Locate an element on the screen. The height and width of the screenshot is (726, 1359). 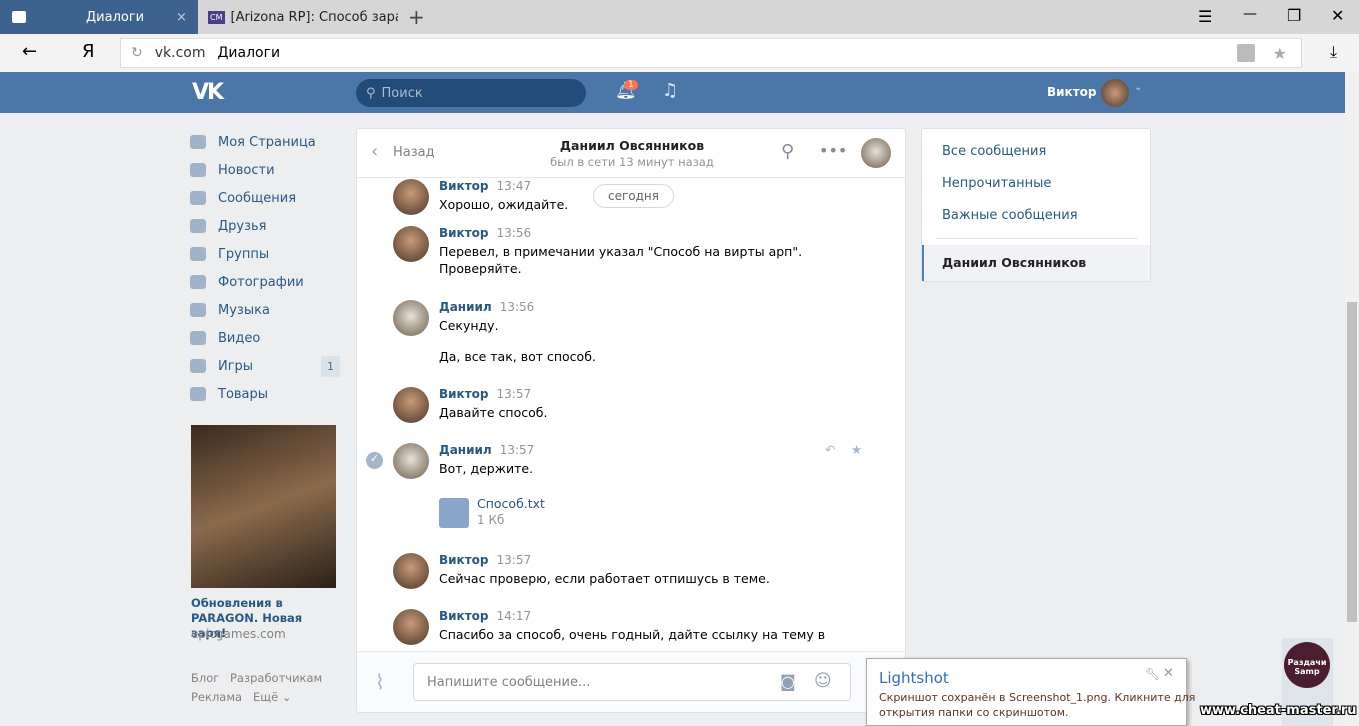
friend-icon is located at coordinates (198, 226).